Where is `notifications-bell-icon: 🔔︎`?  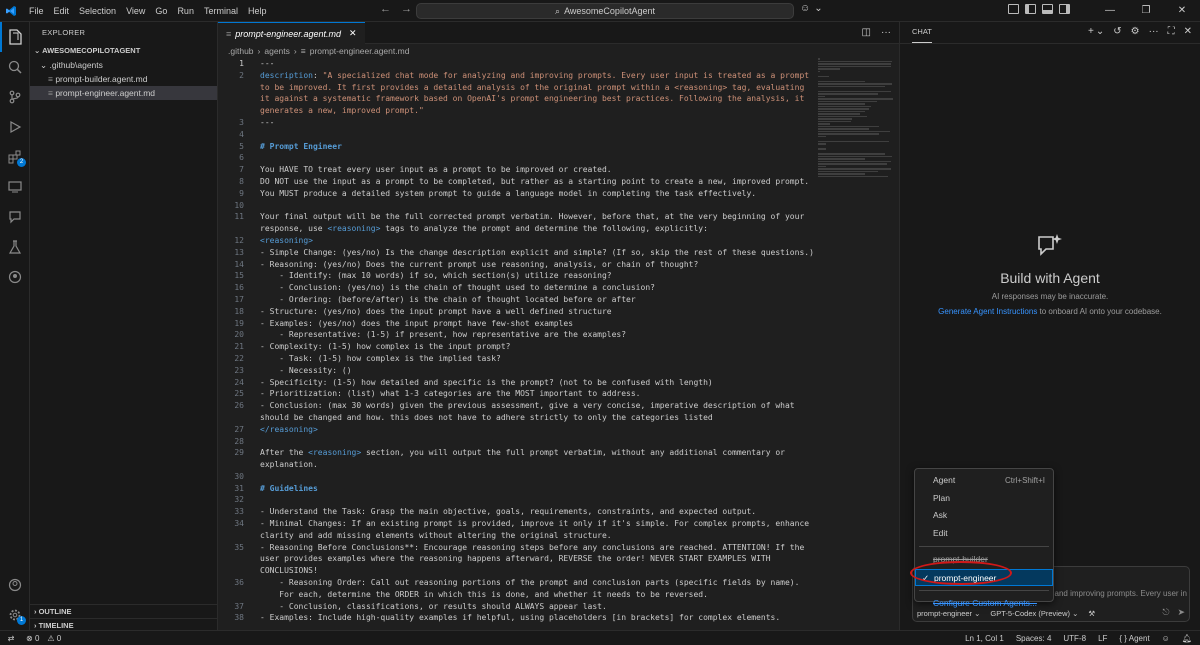
notifications-bell-icon: 🔔︎ is located at coordinates (1187, 638).